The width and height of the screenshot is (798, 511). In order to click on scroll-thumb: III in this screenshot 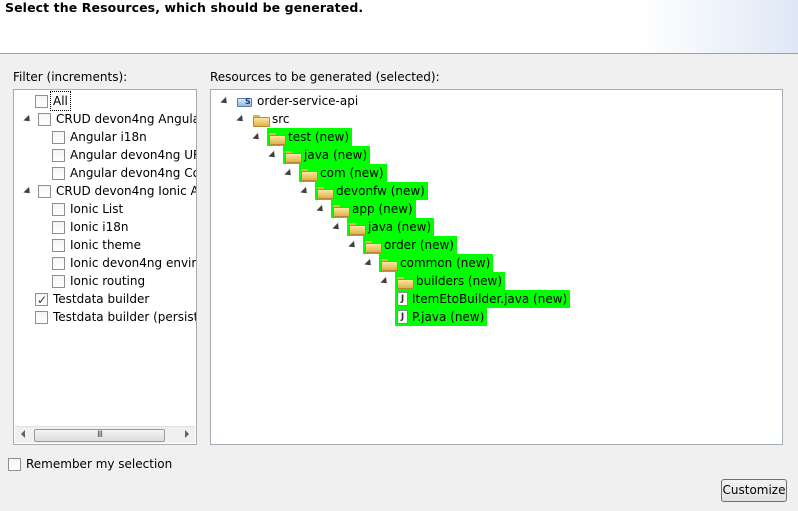, I will do `click(99, 435)`.